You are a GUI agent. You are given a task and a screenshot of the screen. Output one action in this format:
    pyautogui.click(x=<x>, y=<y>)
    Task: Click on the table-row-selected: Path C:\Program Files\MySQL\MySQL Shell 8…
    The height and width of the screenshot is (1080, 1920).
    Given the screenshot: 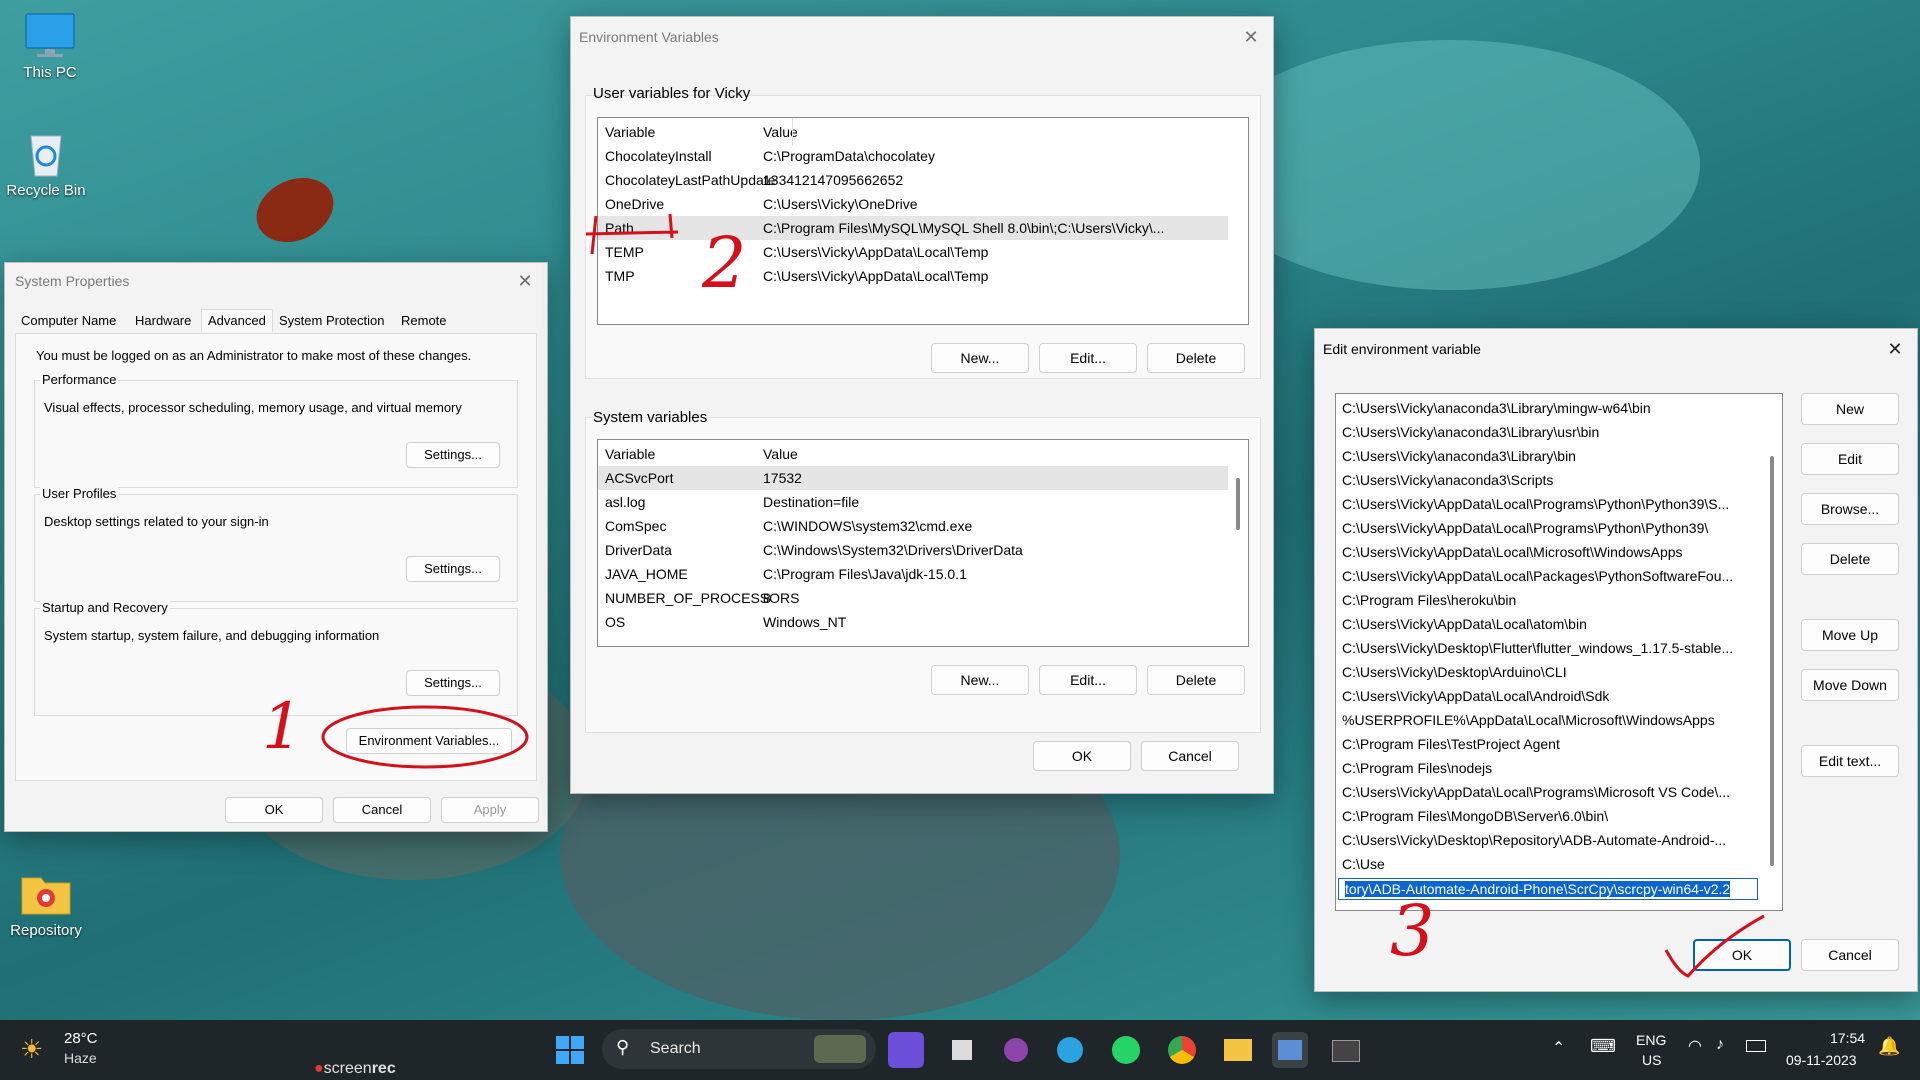 What is the action you would take?
    pyautogui.click(x=913, y=228)
    